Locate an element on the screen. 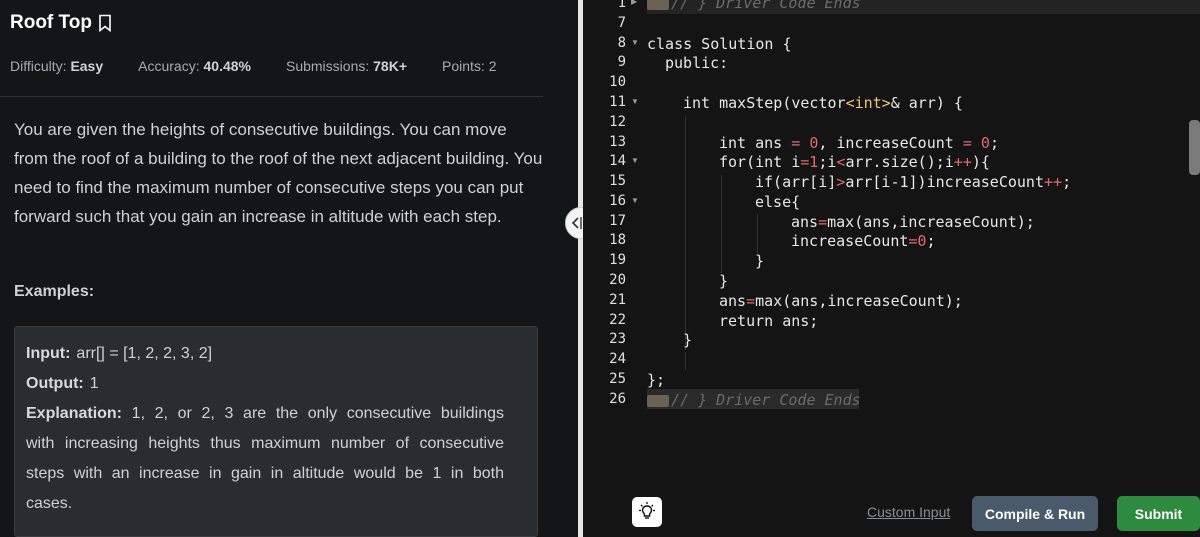 The image size is (1200, 537). line-number: 8 is located at coordinates (621, 43).